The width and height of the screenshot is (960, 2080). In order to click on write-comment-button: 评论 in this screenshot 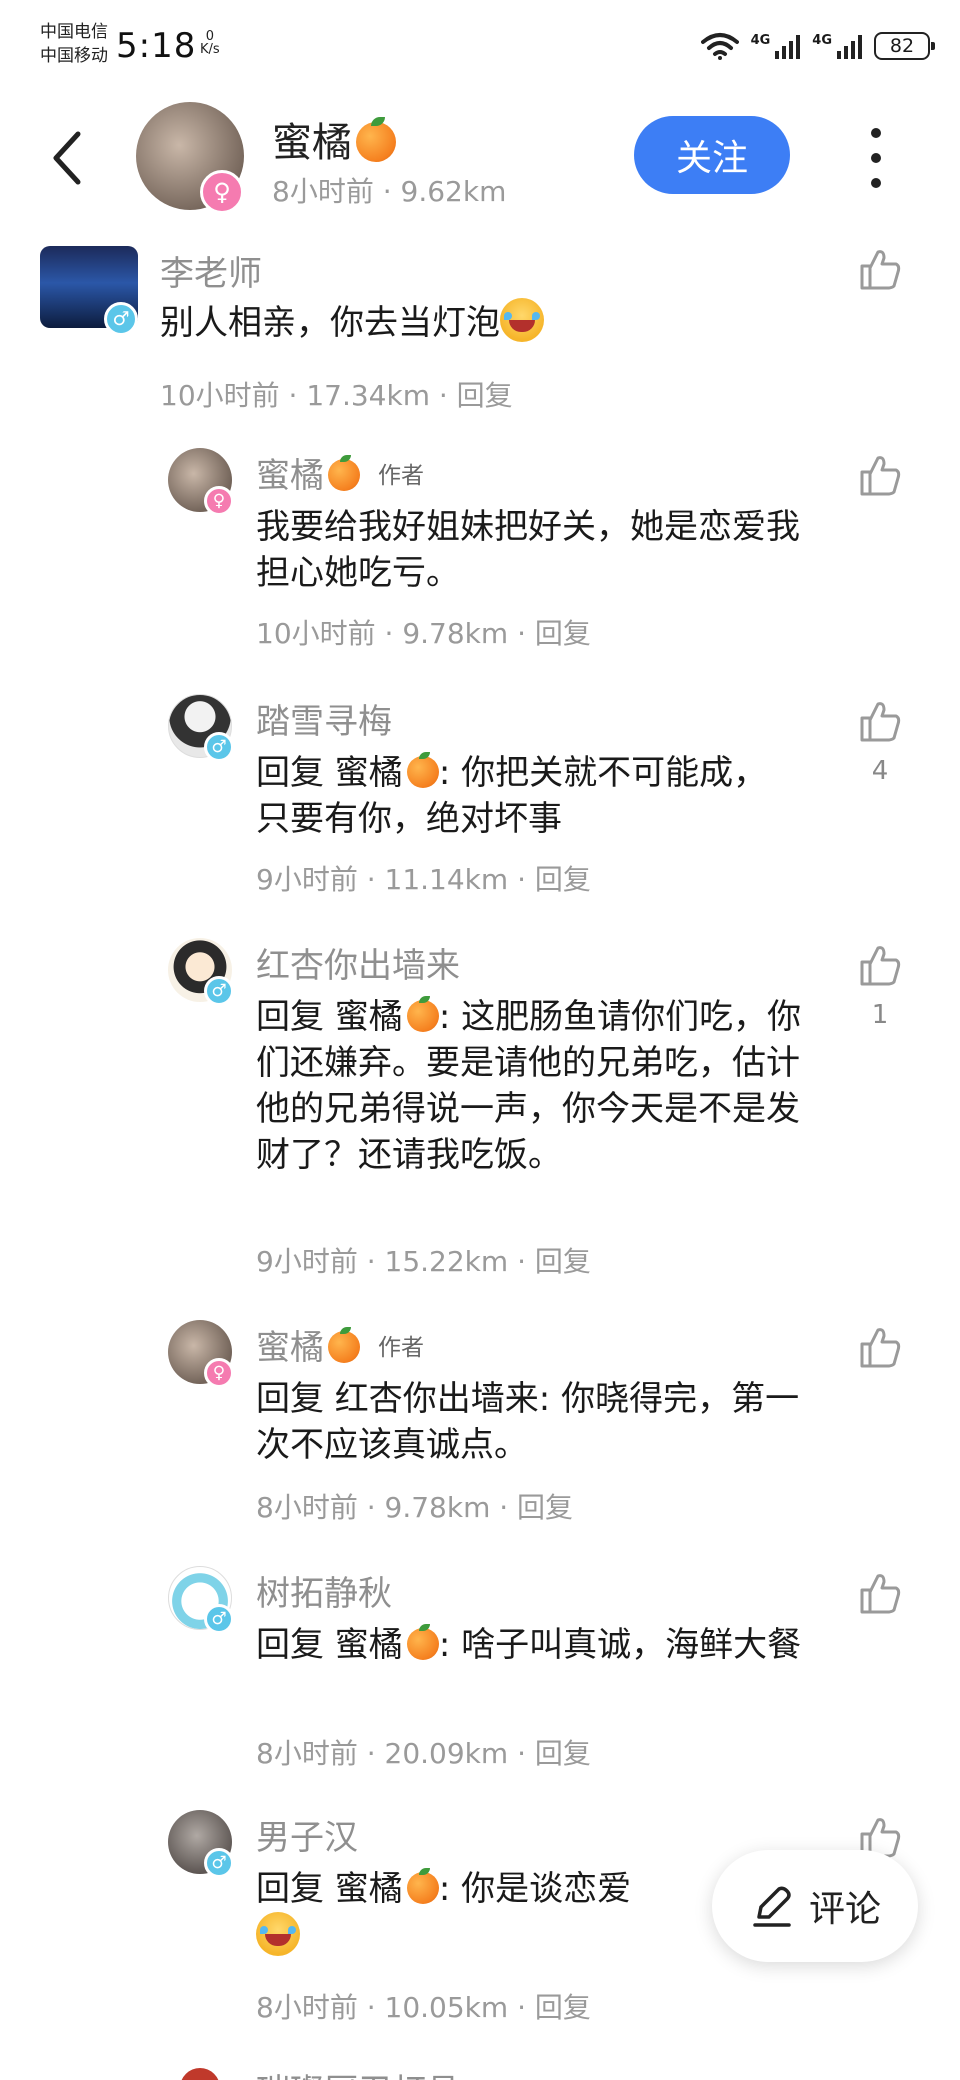, I will do `click(815, 1906)`.